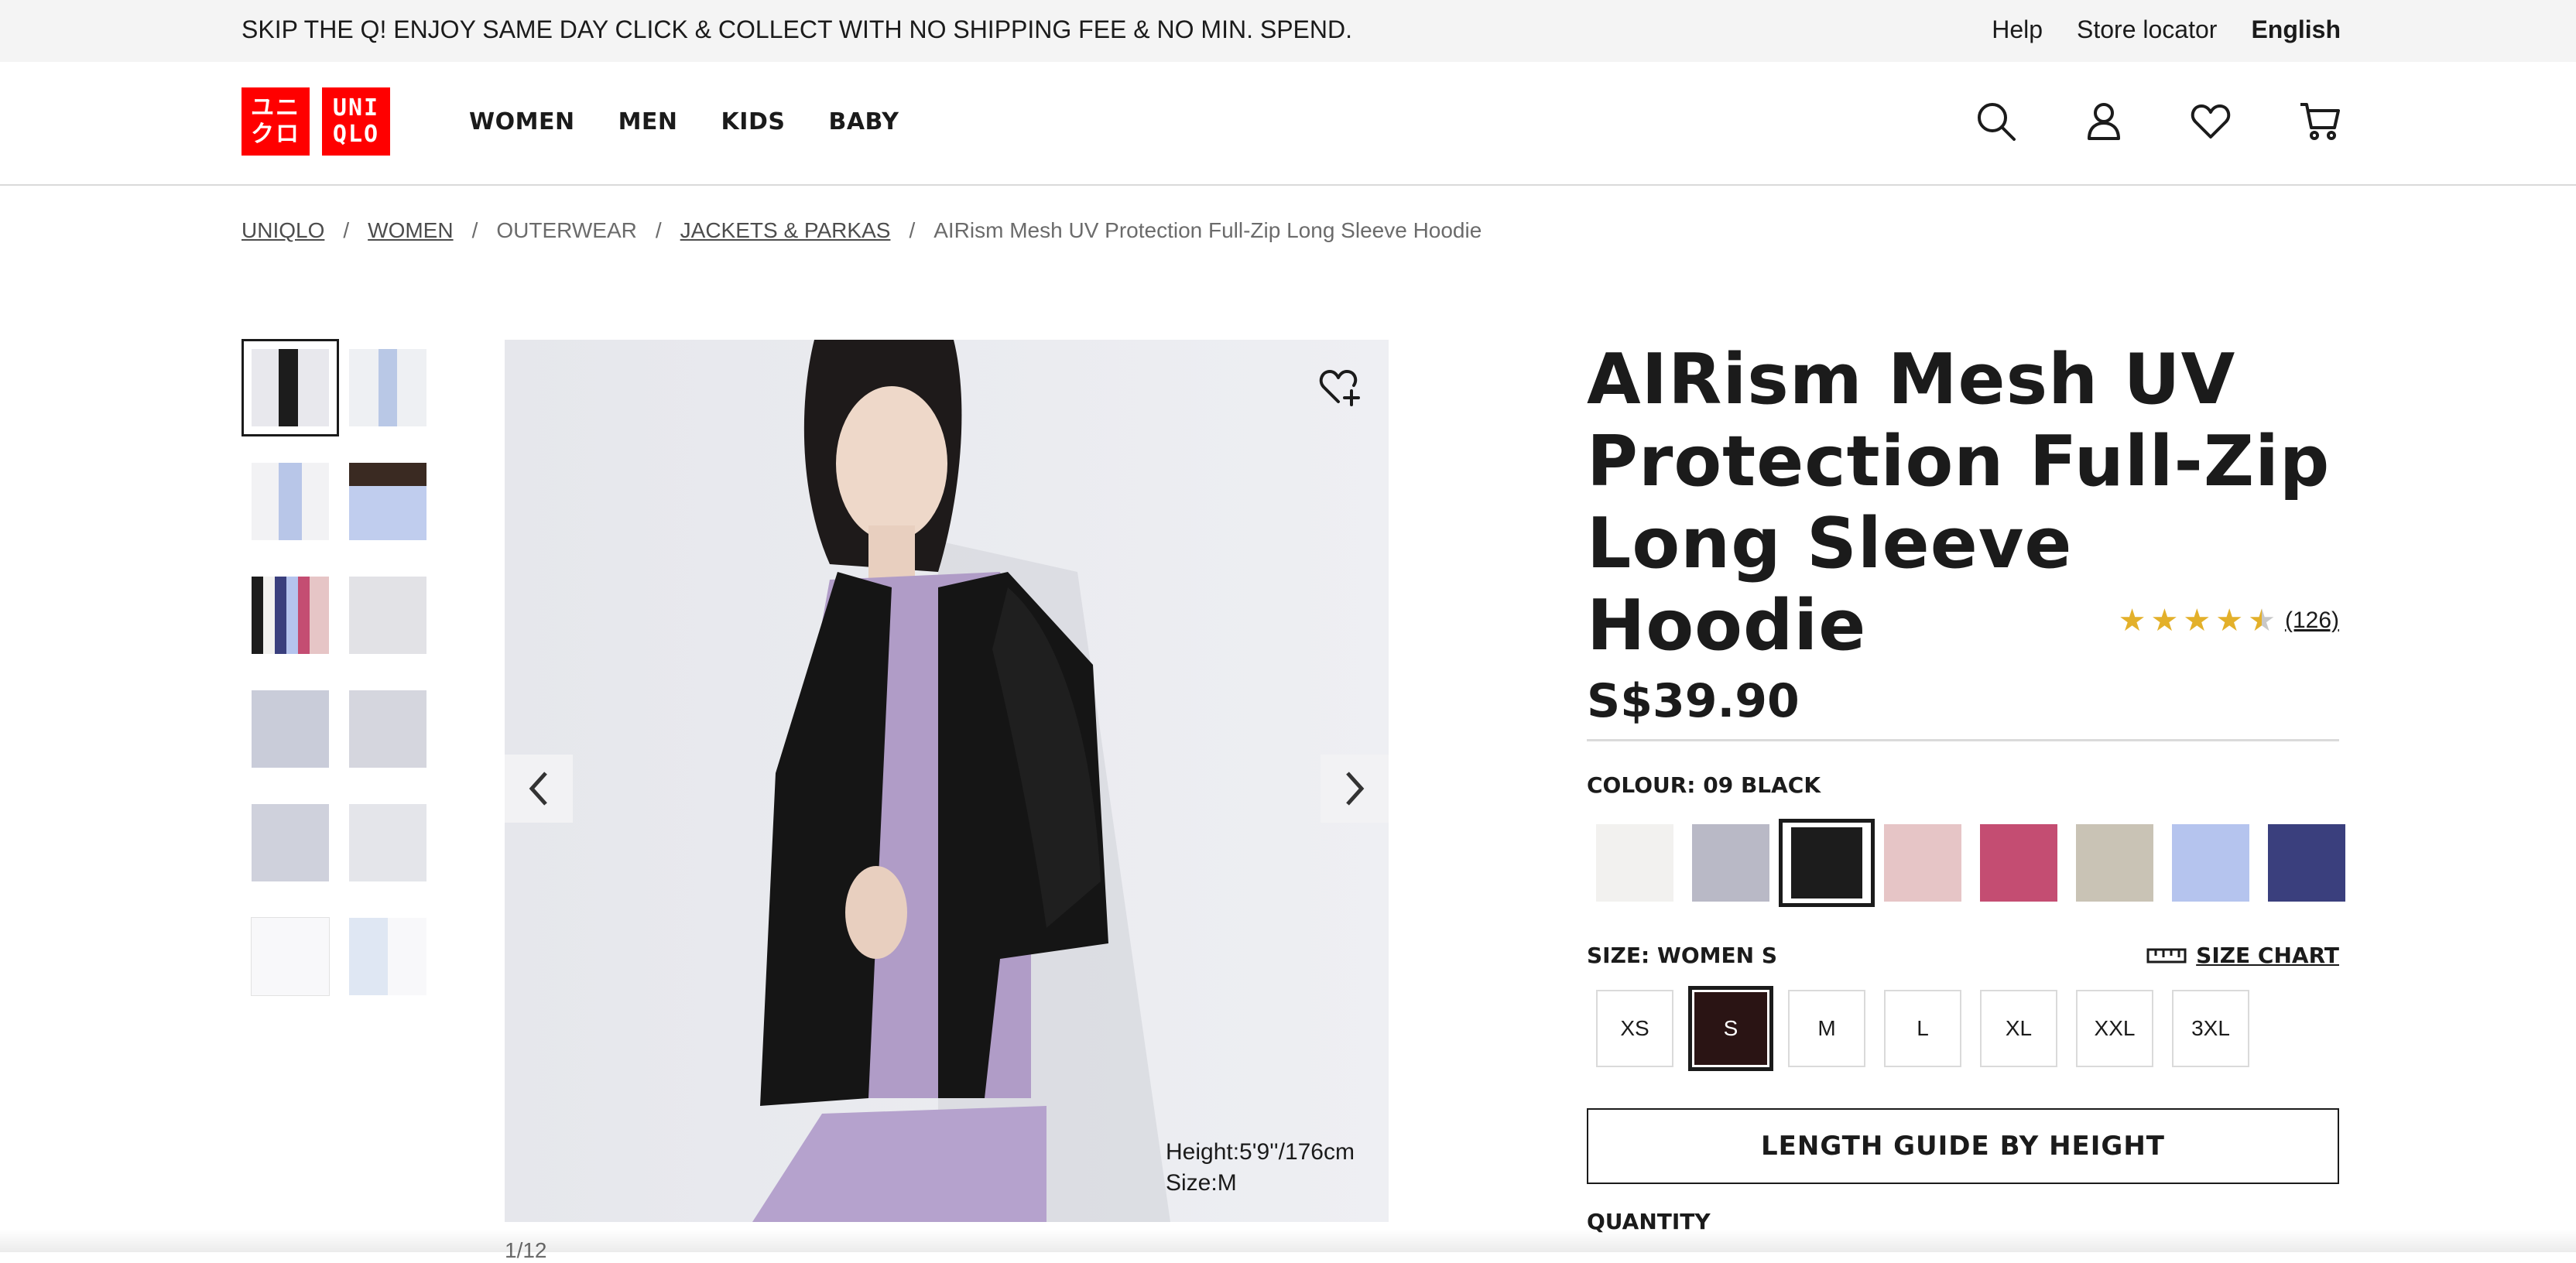 This screenshot has height=1263, width=2576. Describe the element at coordinates (1260, 1168) in the screenshot. I see `model-caption: Height:5'9''/176cm Size:M` at that location.